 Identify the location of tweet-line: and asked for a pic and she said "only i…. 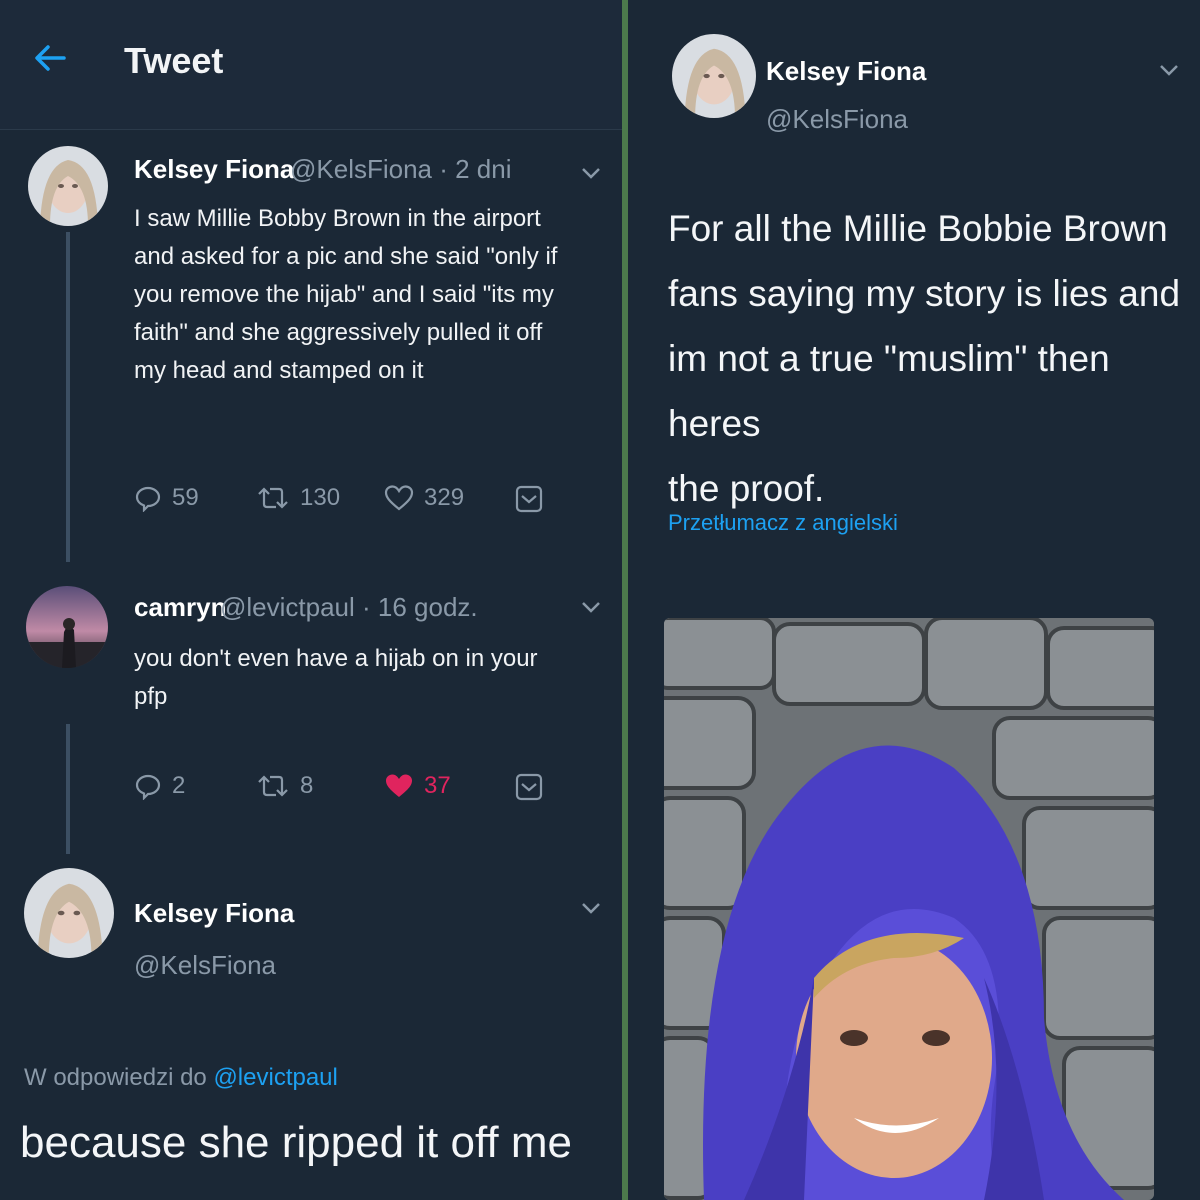
(346, 256).